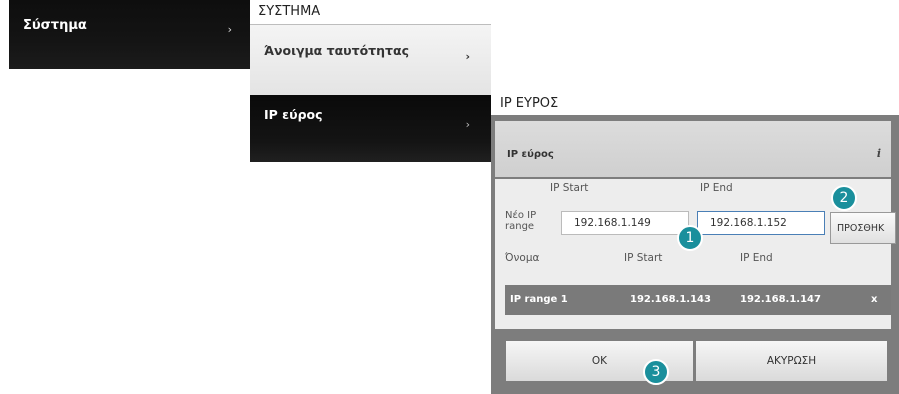  Describe the element at coordinates (625, 223) in the screenshot. I see `ip-start-input: 192.168.1.149` at that location.